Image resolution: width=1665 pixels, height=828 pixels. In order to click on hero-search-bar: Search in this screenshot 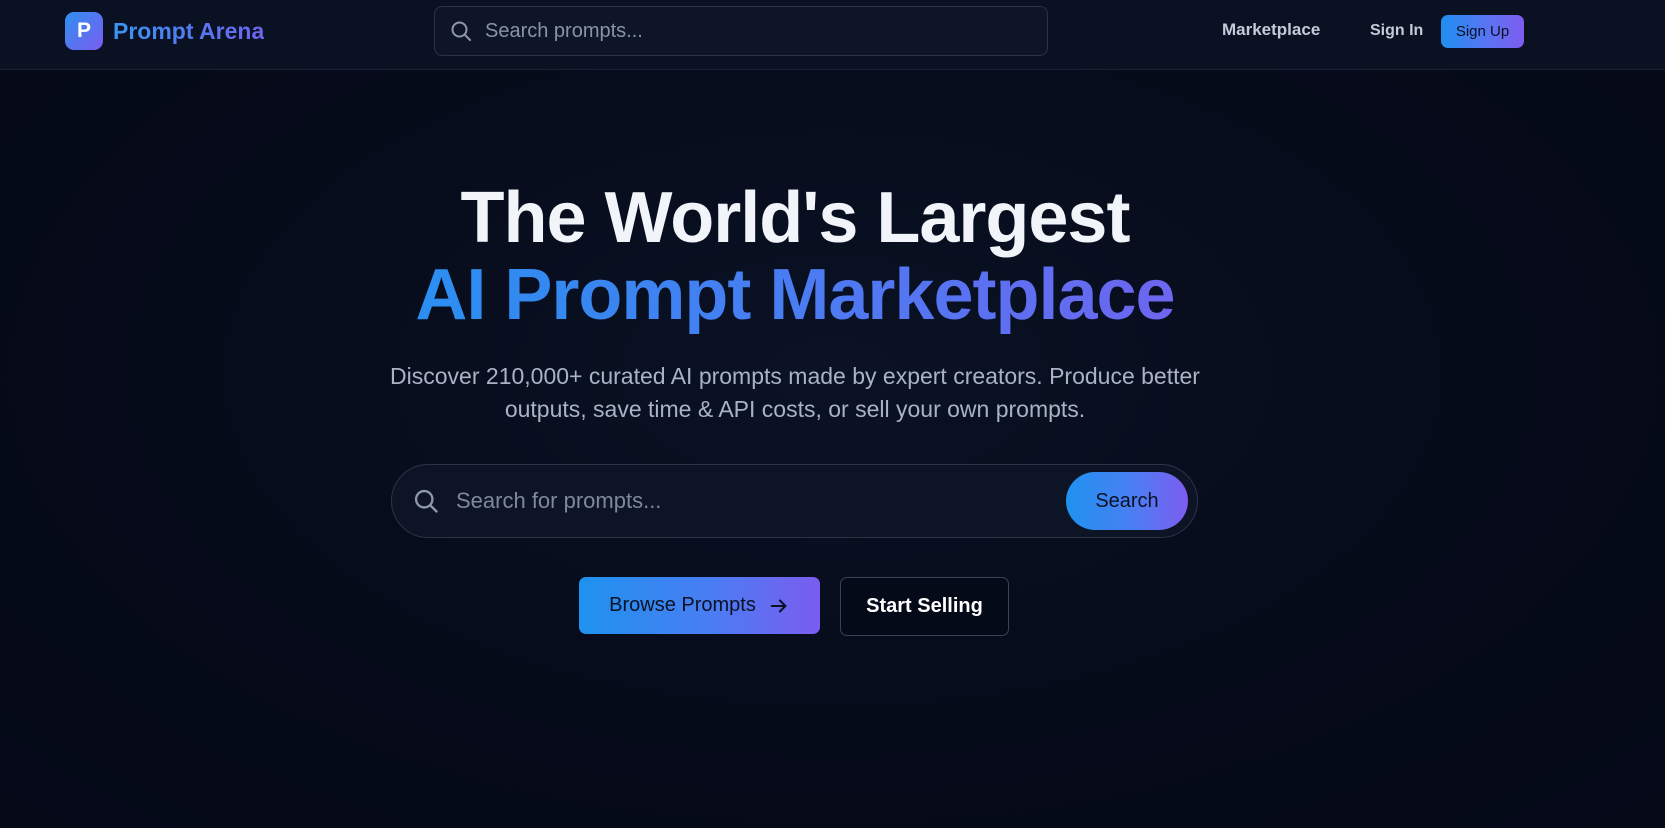, I will do `click(794, 501)`.